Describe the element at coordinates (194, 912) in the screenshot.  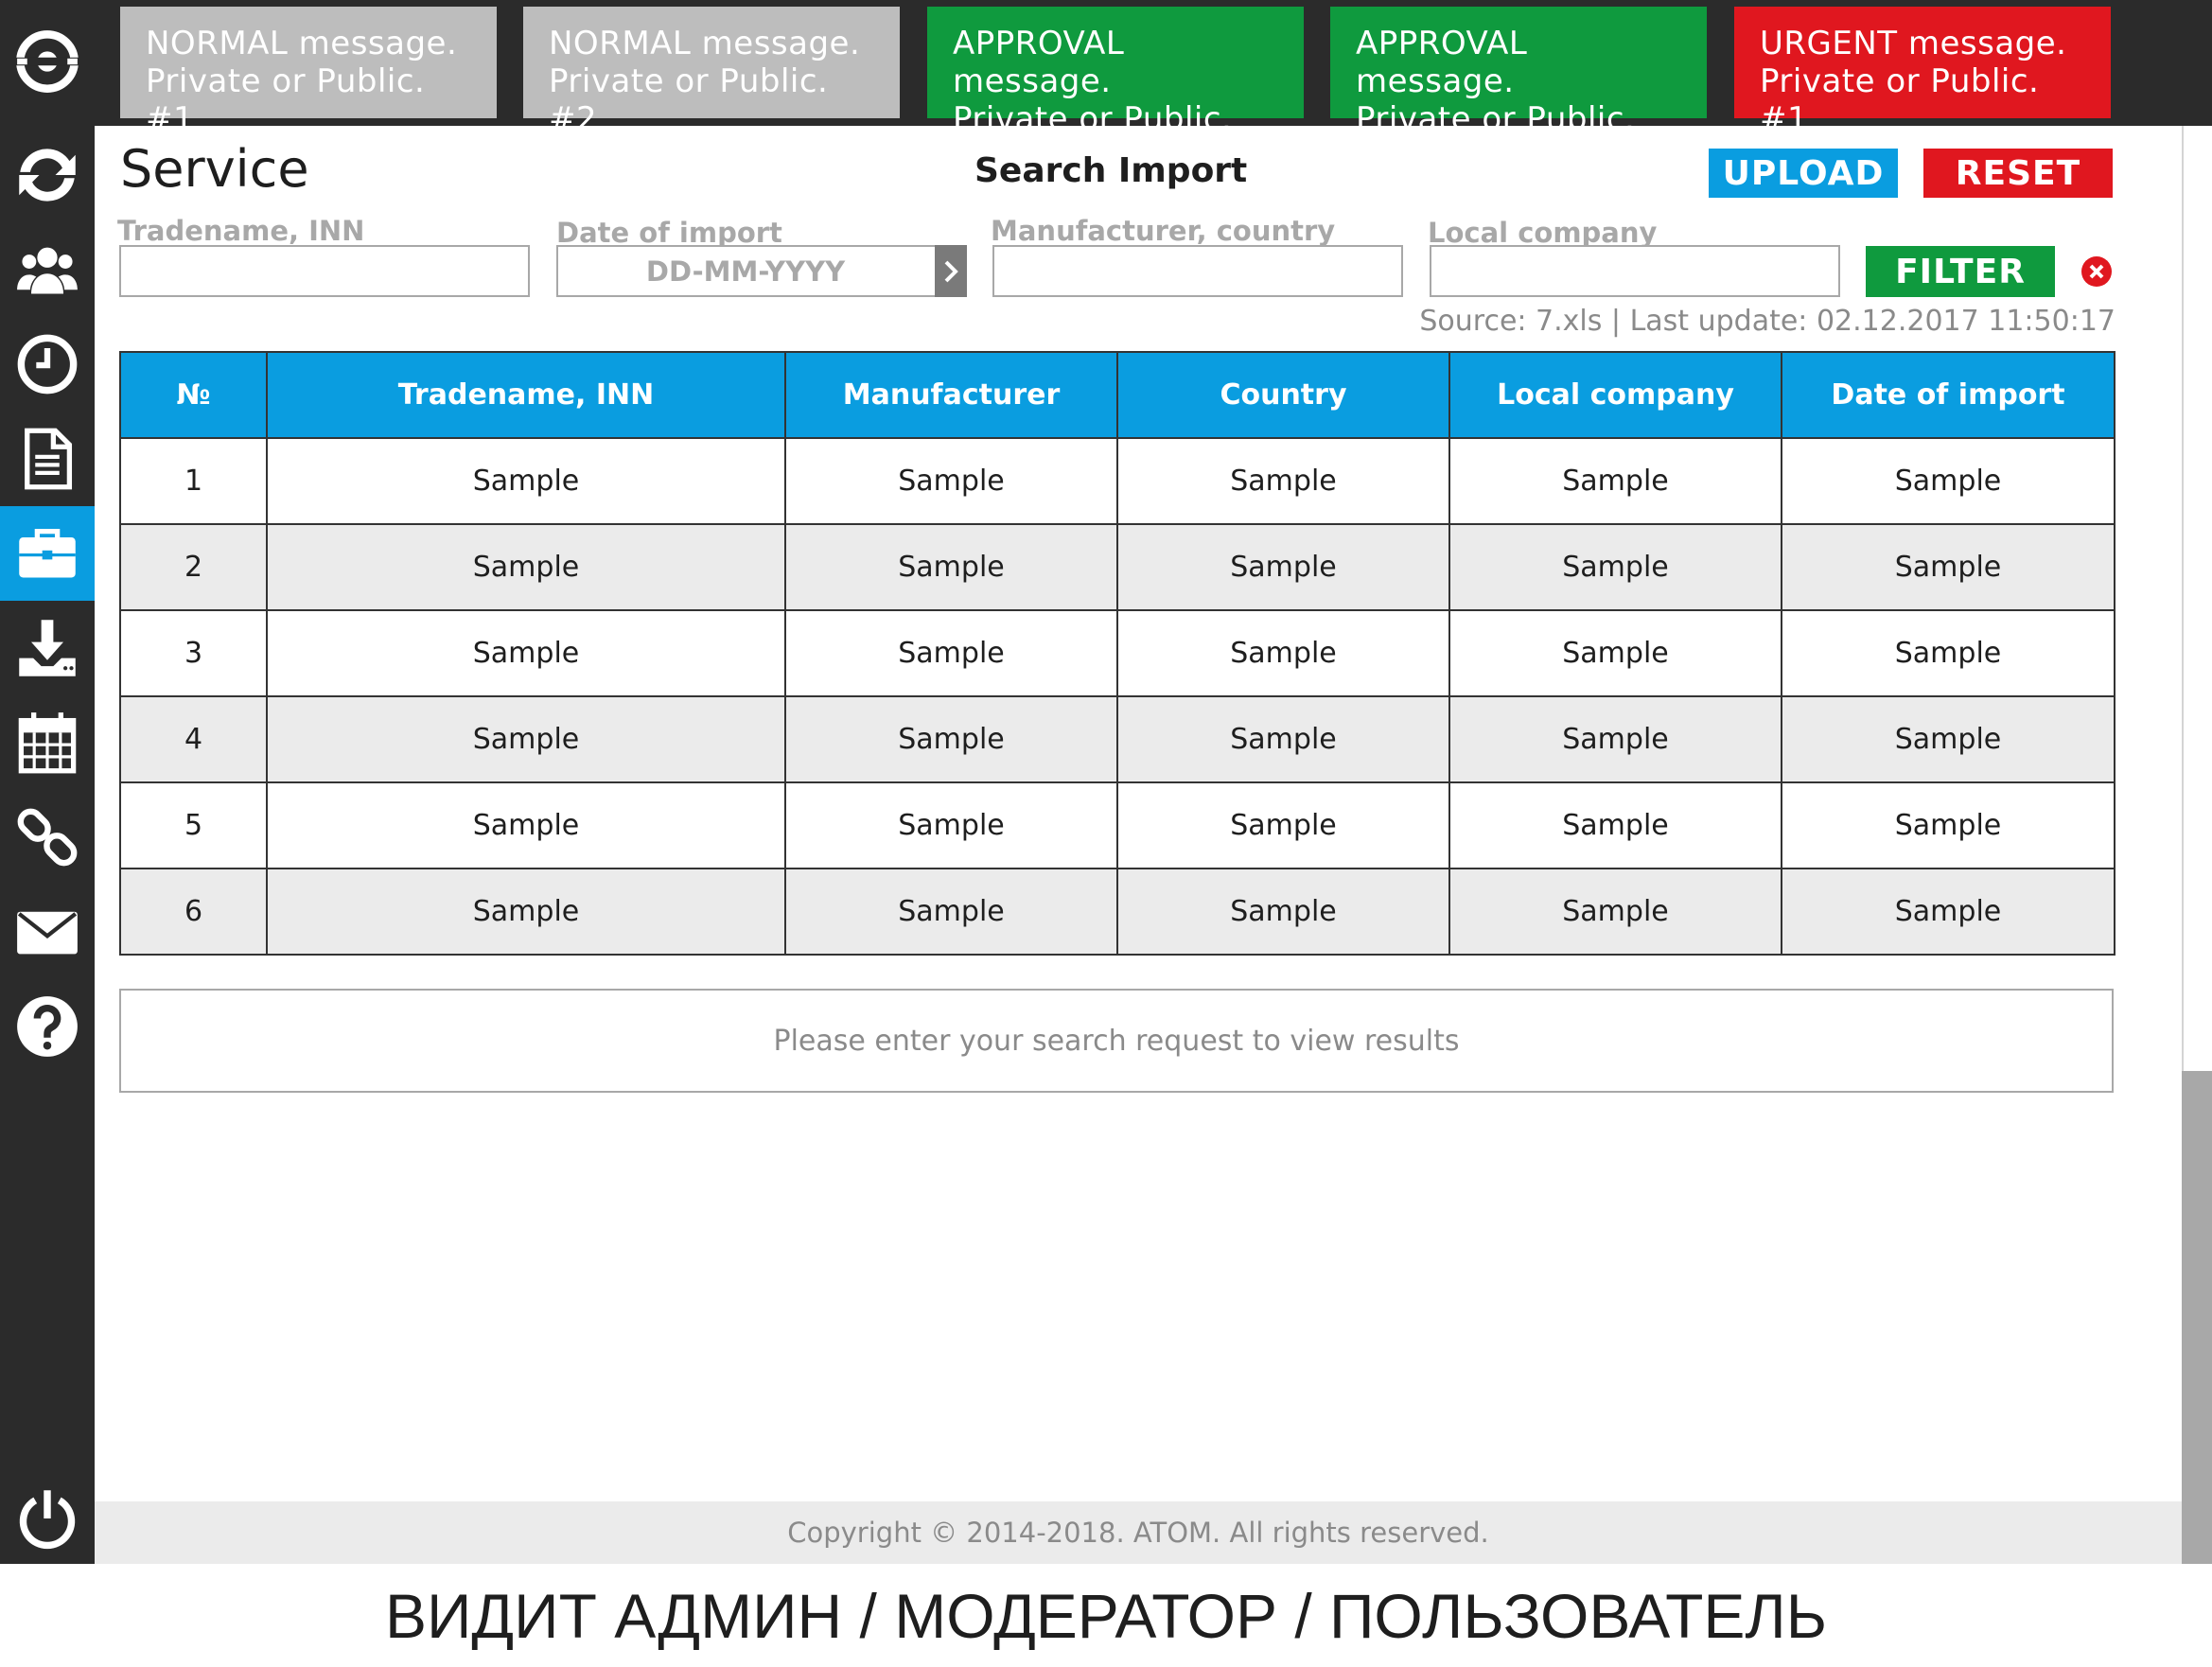
I see `table-cell: 6` at that location.